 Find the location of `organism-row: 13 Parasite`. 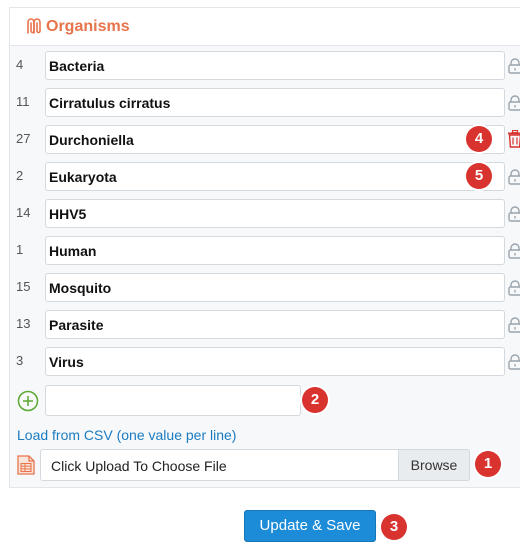

organism-row: 13 Parasite is located at coordinates (265, 324).